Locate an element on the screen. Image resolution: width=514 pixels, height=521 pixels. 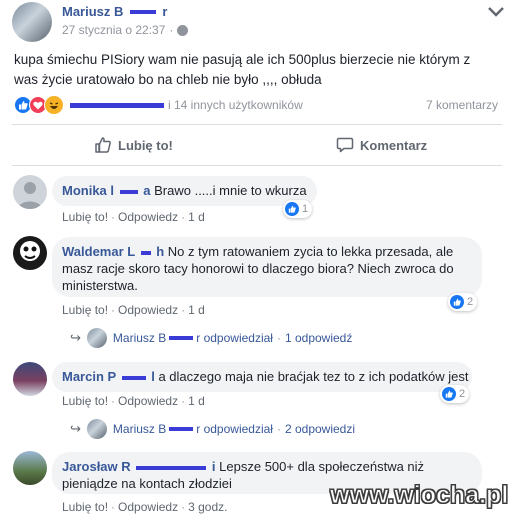
commenter-name: Waldemar L h is located at coordinates (115, 251).